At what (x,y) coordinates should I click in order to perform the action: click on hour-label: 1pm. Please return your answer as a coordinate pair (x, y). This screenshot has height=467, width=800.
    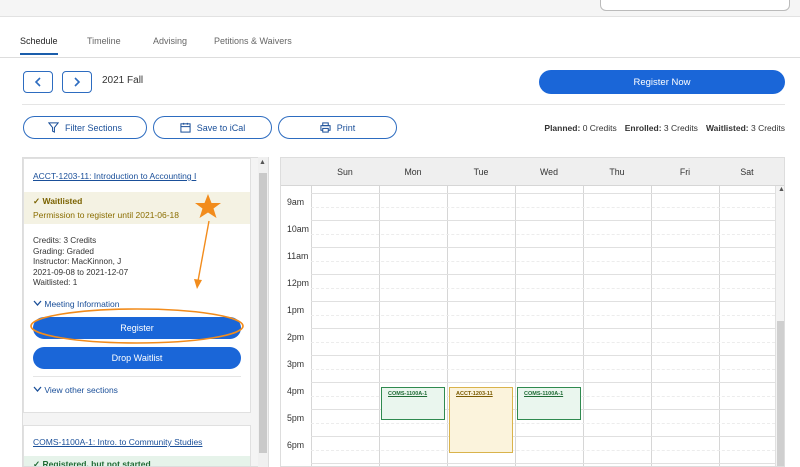
    Looking at the image, I should click on (296, 310).